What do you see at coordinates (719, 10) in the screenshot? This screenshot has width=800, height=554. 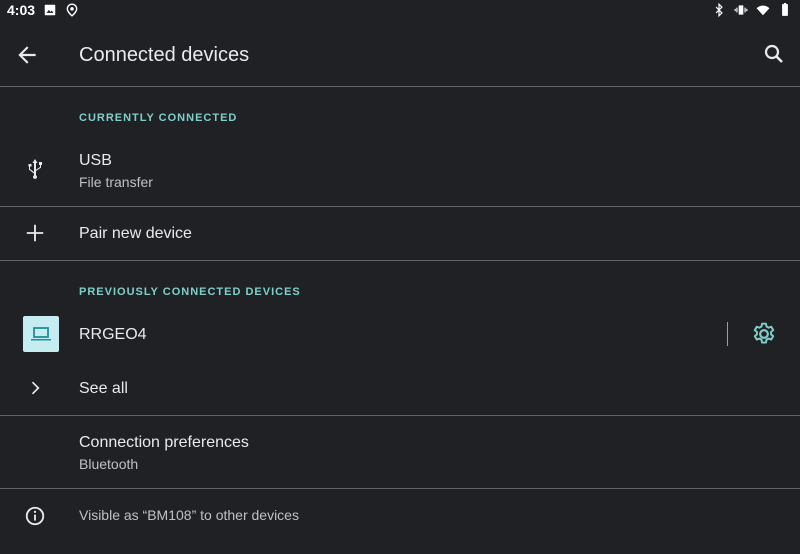 I see `bluetooth-icon` at bounding box center [719, 10].